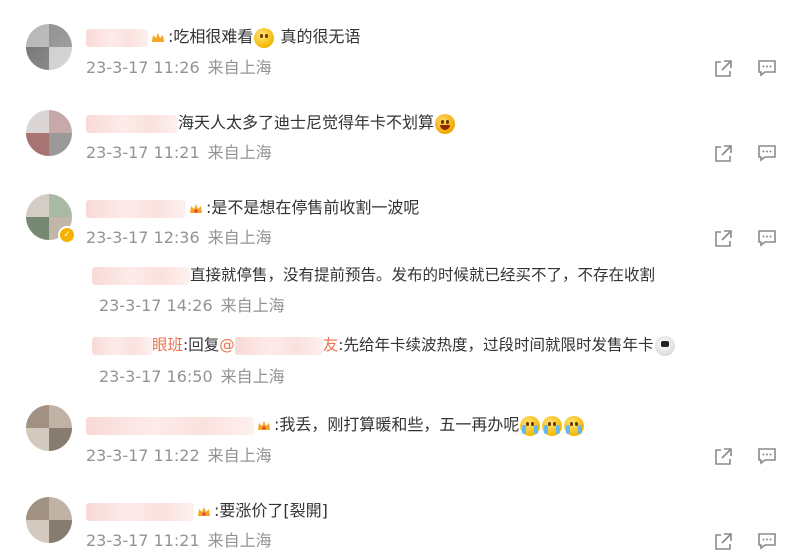 Image resolution: width=789 pixels, height=558 pixels. What do you see at coordinates (143, 67) in the screenshot?
I see `timestamp: 23-3-17 11:26` at bounding box center [143, 67].